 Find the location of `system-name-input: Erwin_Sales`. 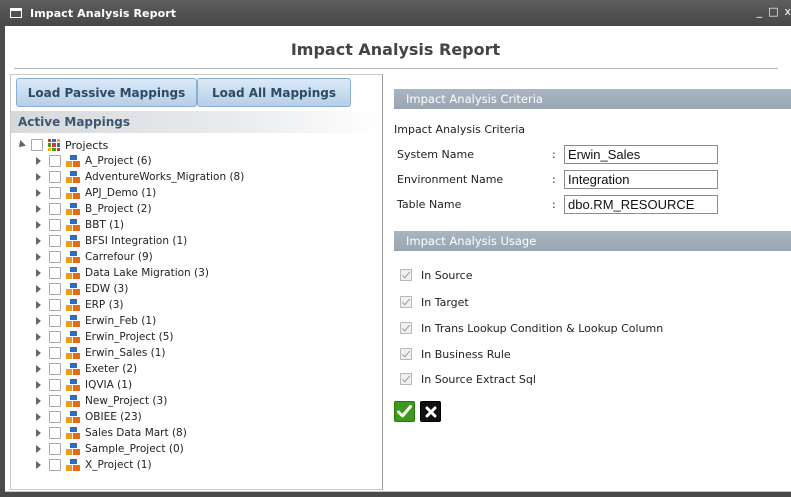

system-name-input: Erwin_Sales is located at coordinates (641, 154).